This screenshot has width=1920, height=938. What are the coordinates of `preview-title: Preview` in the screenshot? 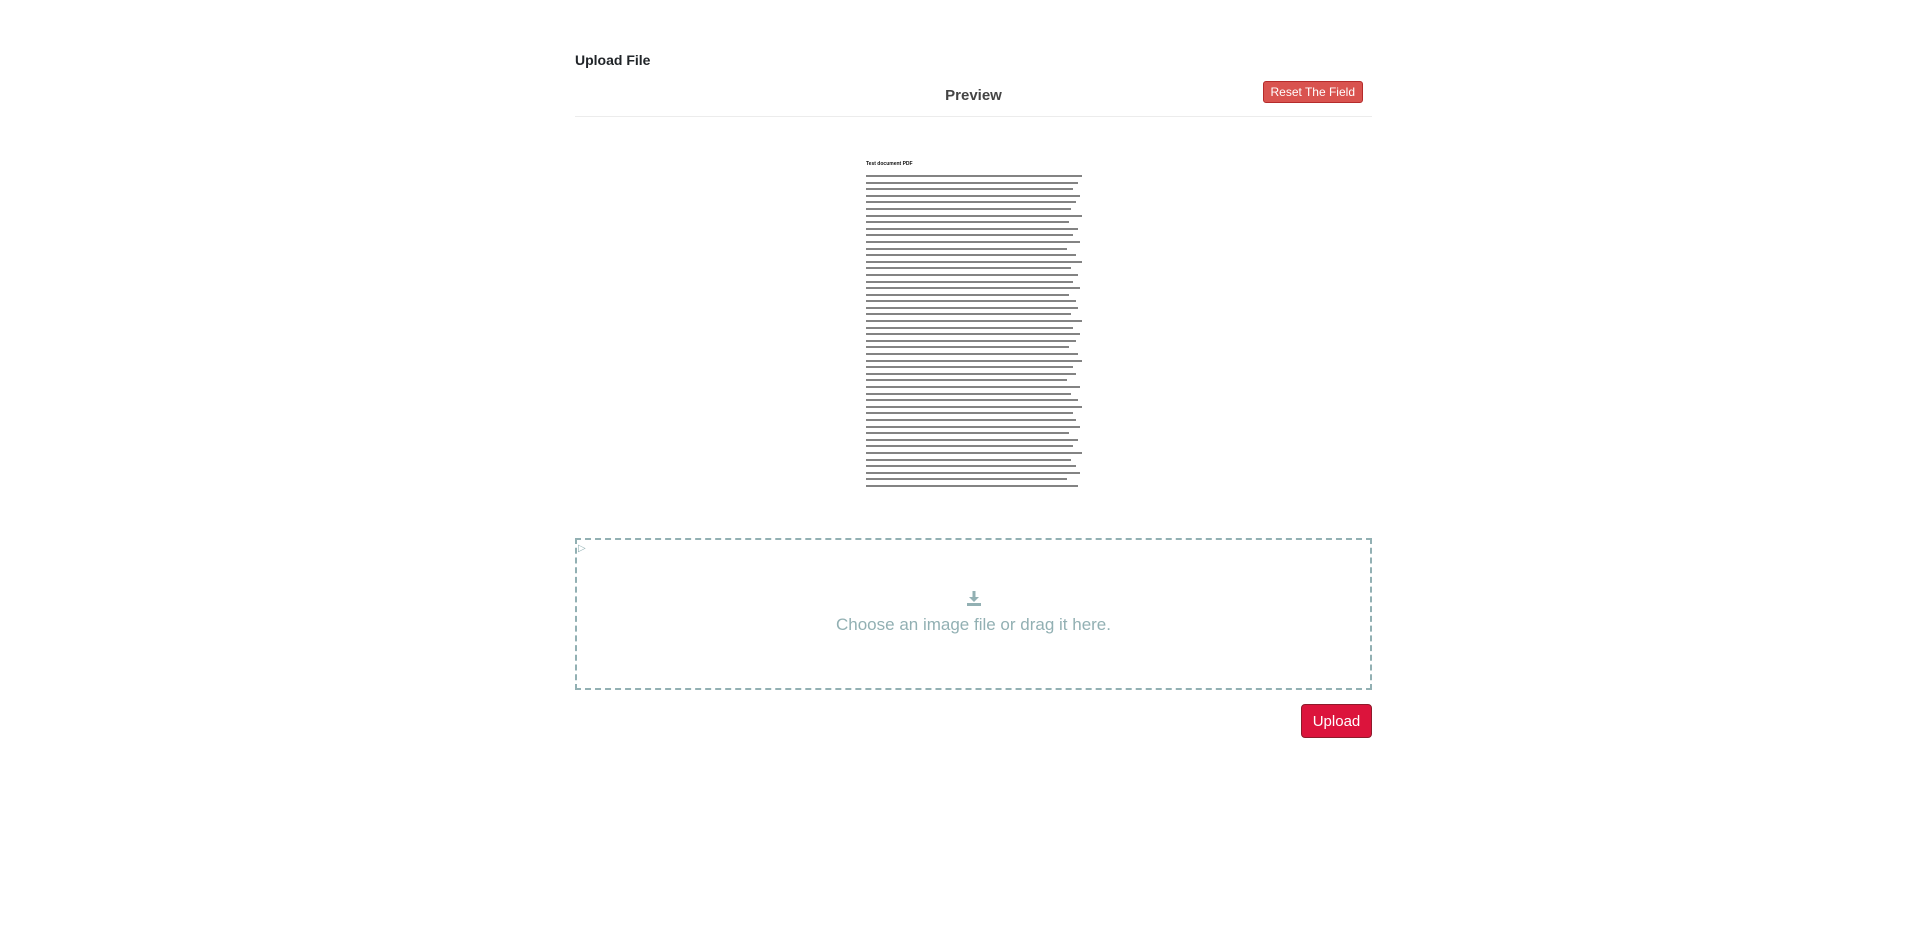 It's located at (973, 95).